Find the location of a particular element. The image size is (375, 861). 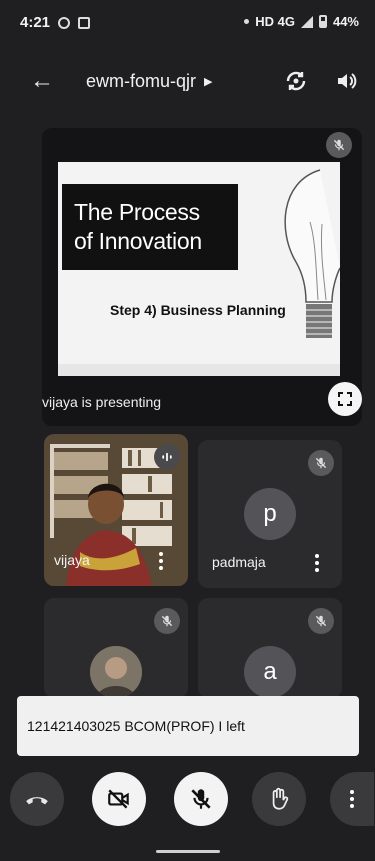

hang-up-icon is located at coordinates (37, 801).